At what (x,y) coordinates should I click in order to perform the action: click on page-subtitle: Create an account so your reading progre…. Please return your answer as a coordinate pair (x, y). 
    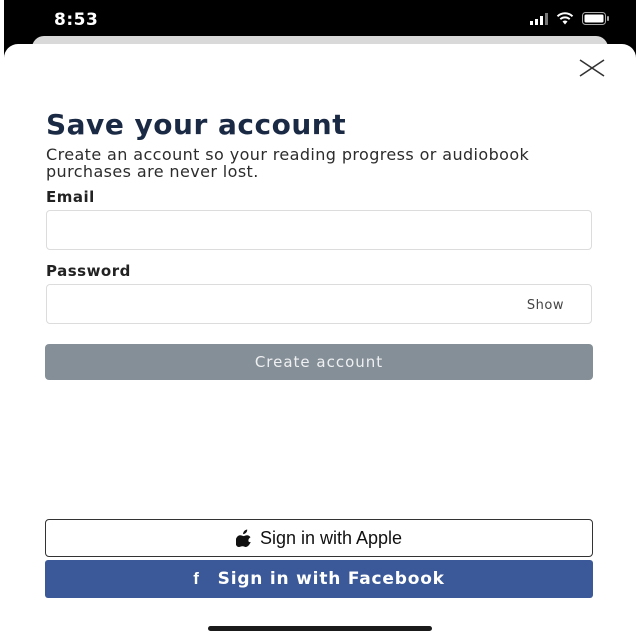
    Looking at the image, I should click on (288, 163).